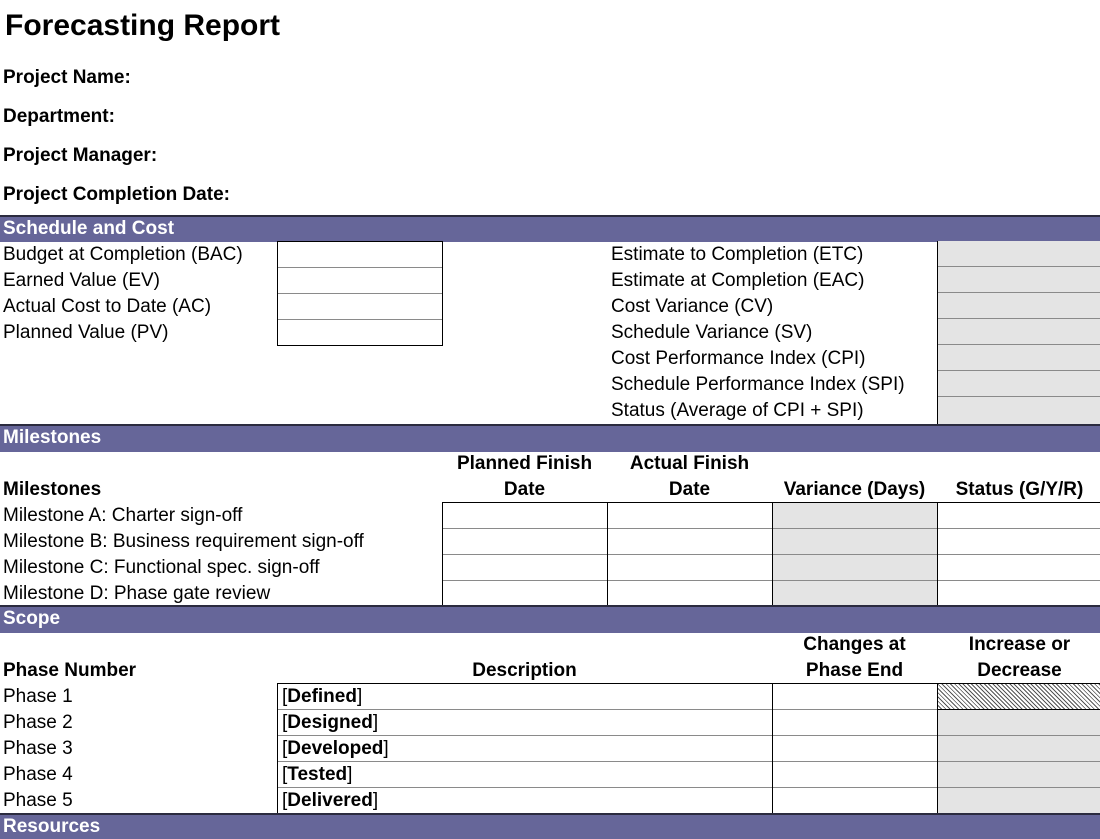  What do you see at coordinates (107, 306) in the screenshot?
I see `ac-label: Actual Cost to Date (AC)` at bounding box center [107, 306].